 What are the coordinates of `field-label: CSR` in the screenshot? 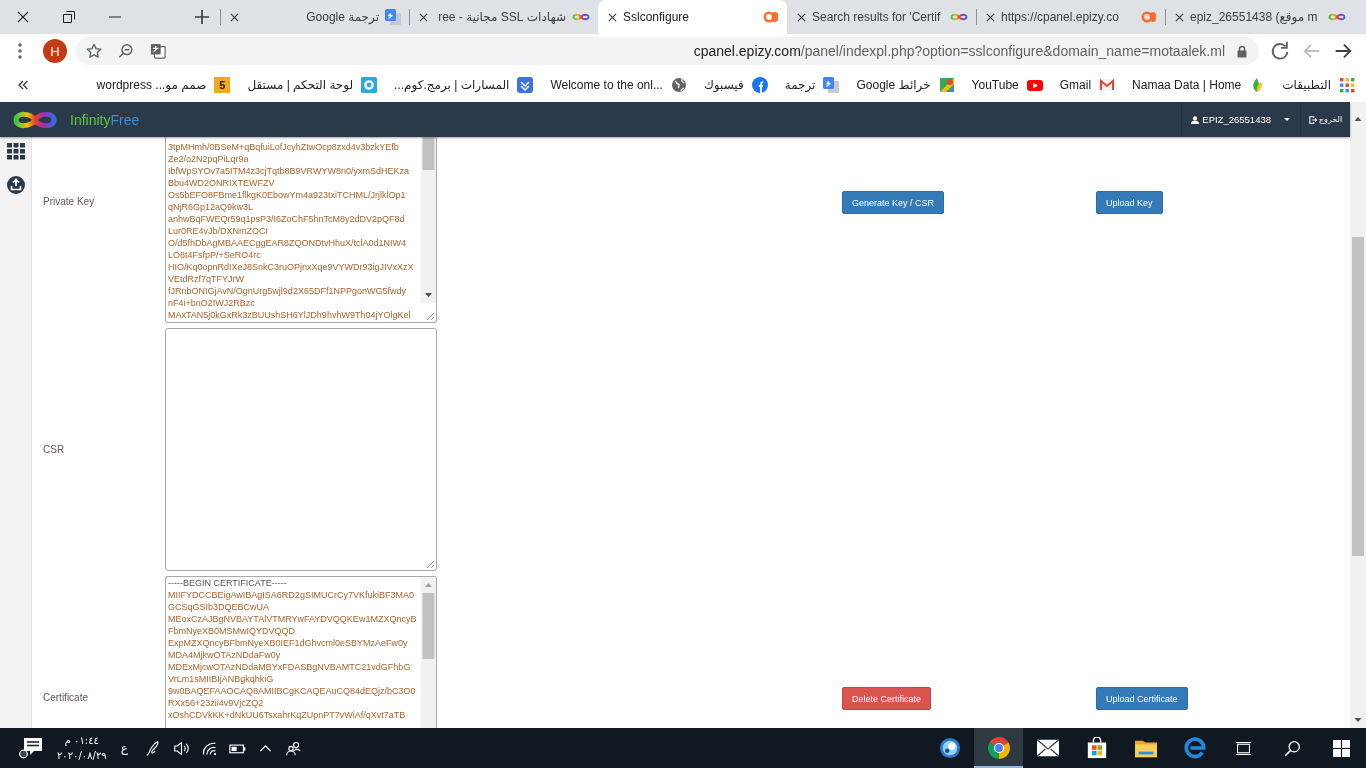 It's located at (54, 449).